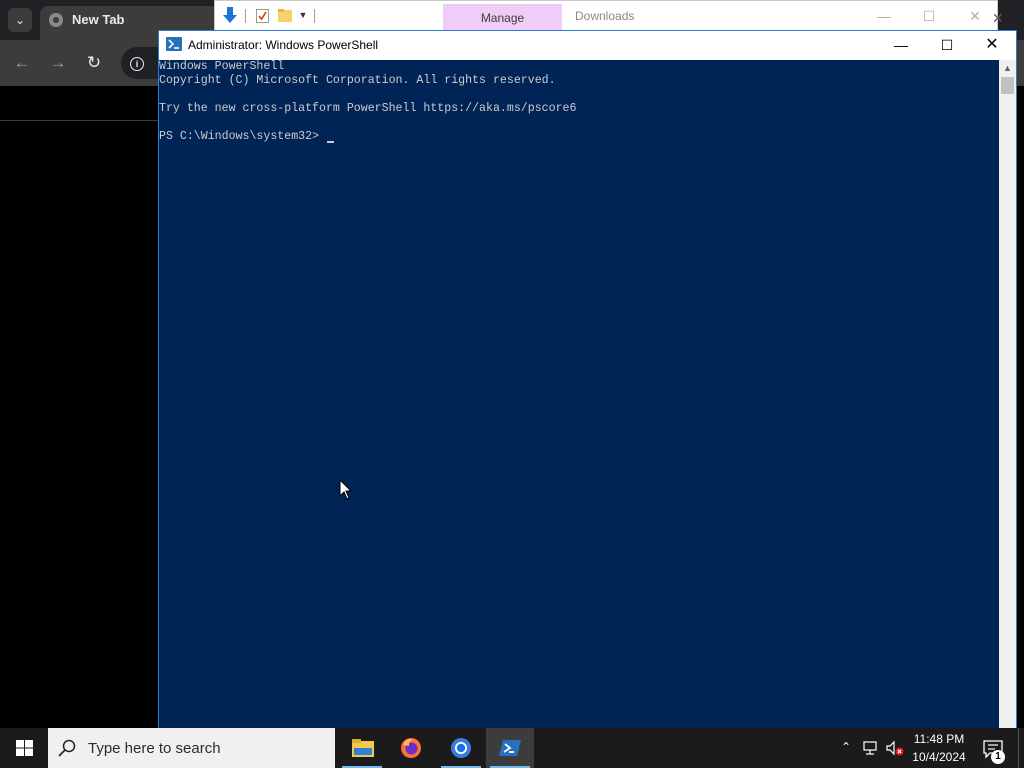 The height and width of the screenshot is (768, 1024). What do you see at coordinates (22, 63) in the screenshot?
I see `back-arrow-icon: ←` at bounding box center [22, 63].